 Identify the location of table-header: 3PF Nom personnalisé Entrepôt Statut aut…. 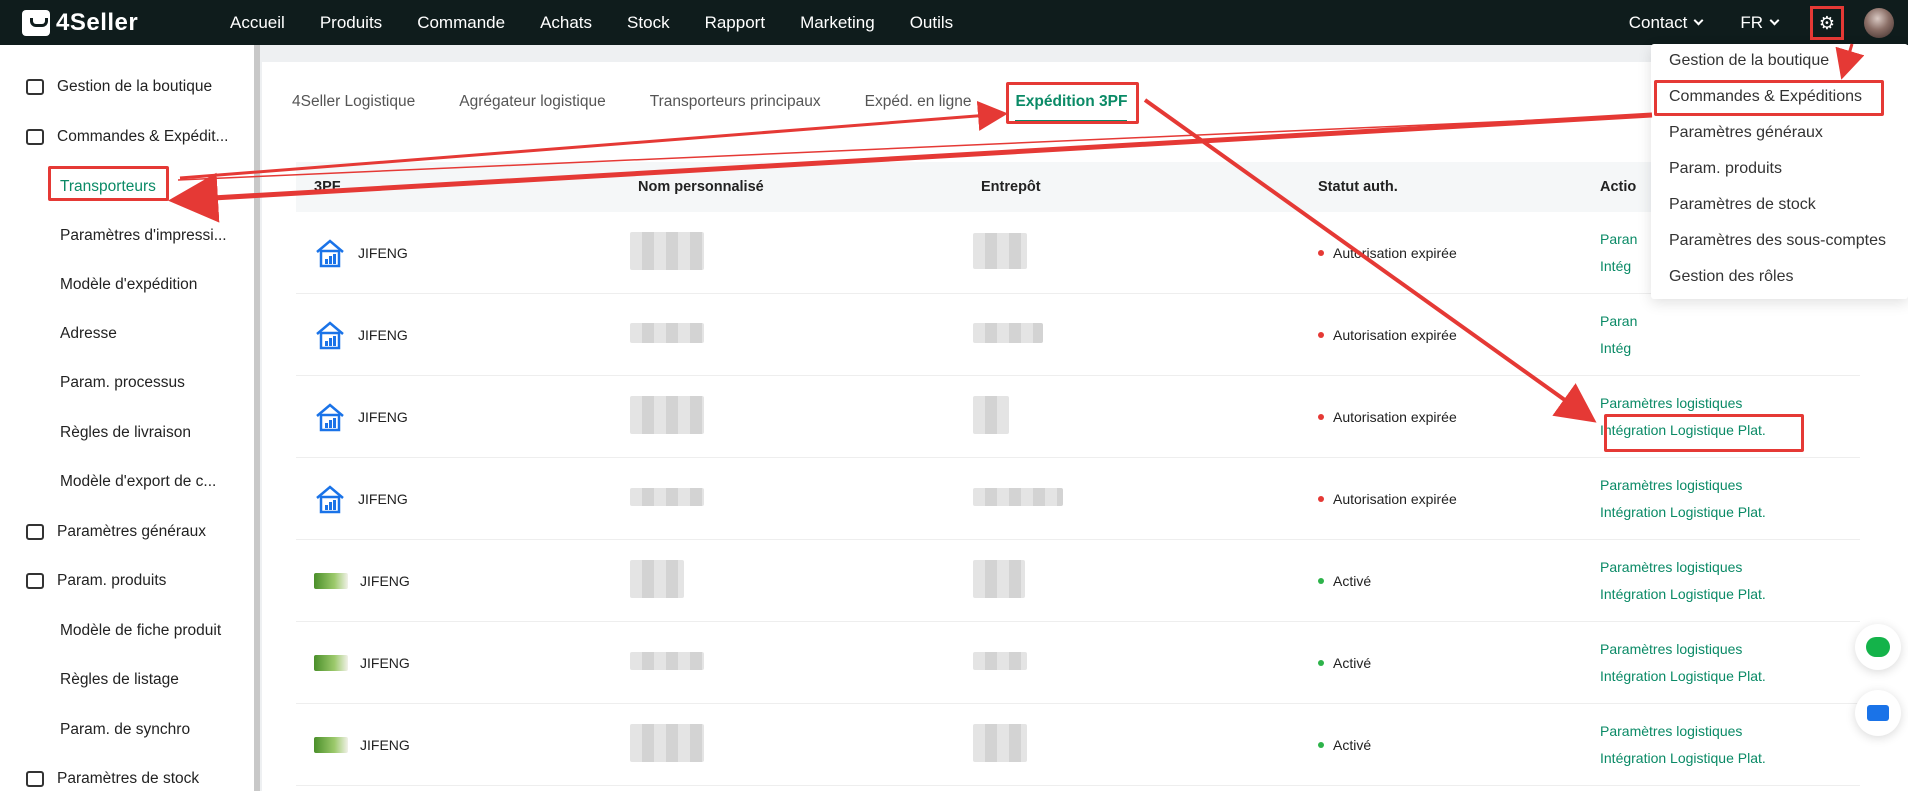
(1078, 187).